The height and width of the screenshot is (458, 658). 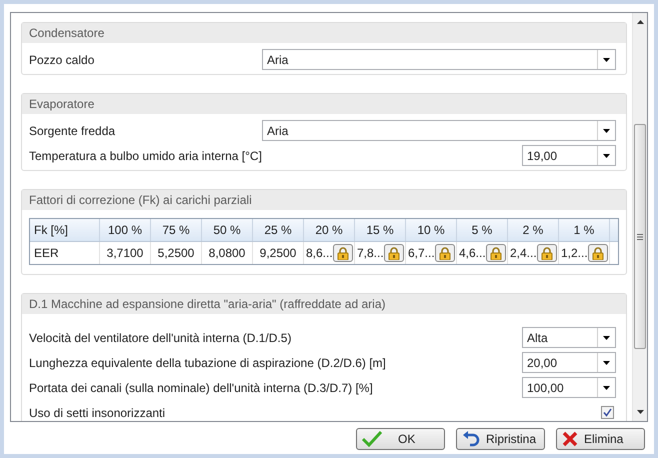 I want to click on dropdown: 19,00, so click(x=569, y=155).